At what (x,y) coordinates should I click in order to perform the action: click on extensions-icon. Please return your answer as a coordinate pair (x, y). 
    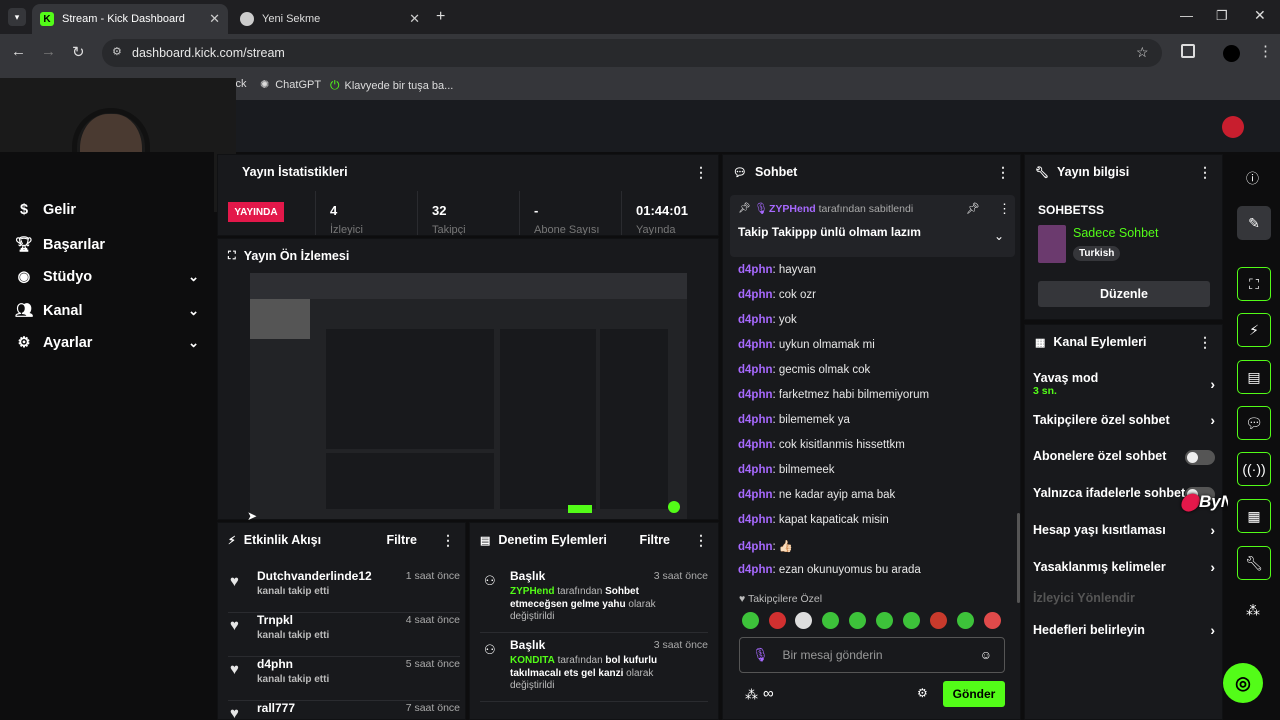
    Looking at the image, I should click on (1188, 51).